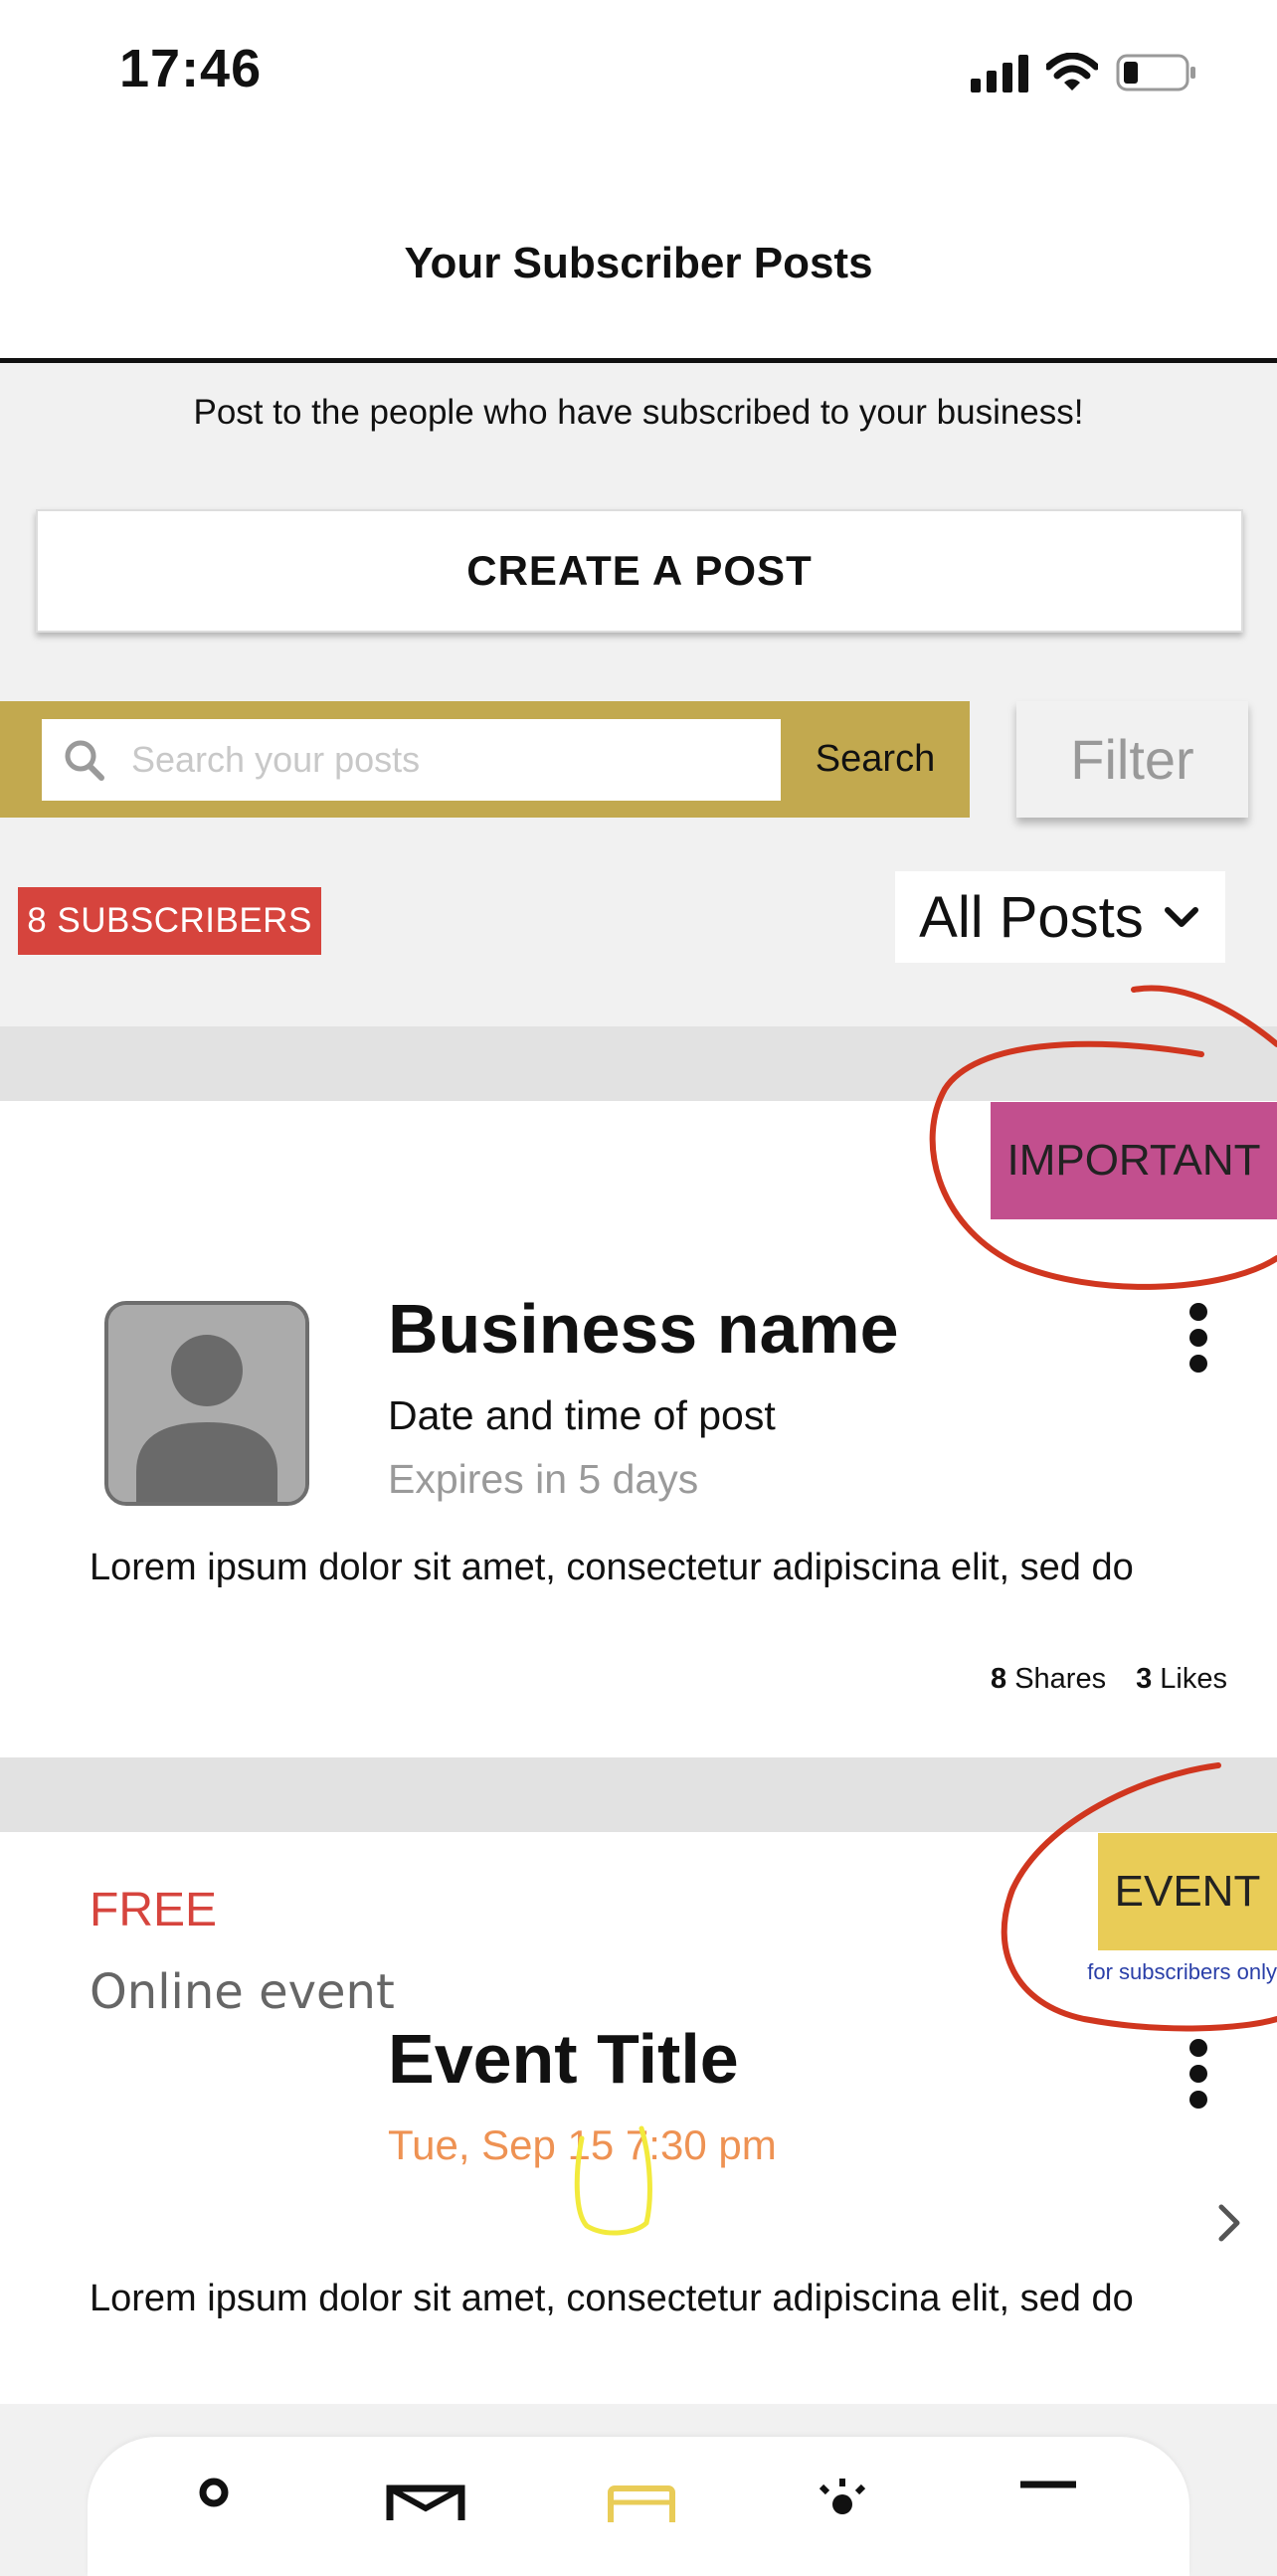 This screenshot has width=1277, height=2576. I want to click on post-expires: Expires in 5 days, so click(543, 1479).